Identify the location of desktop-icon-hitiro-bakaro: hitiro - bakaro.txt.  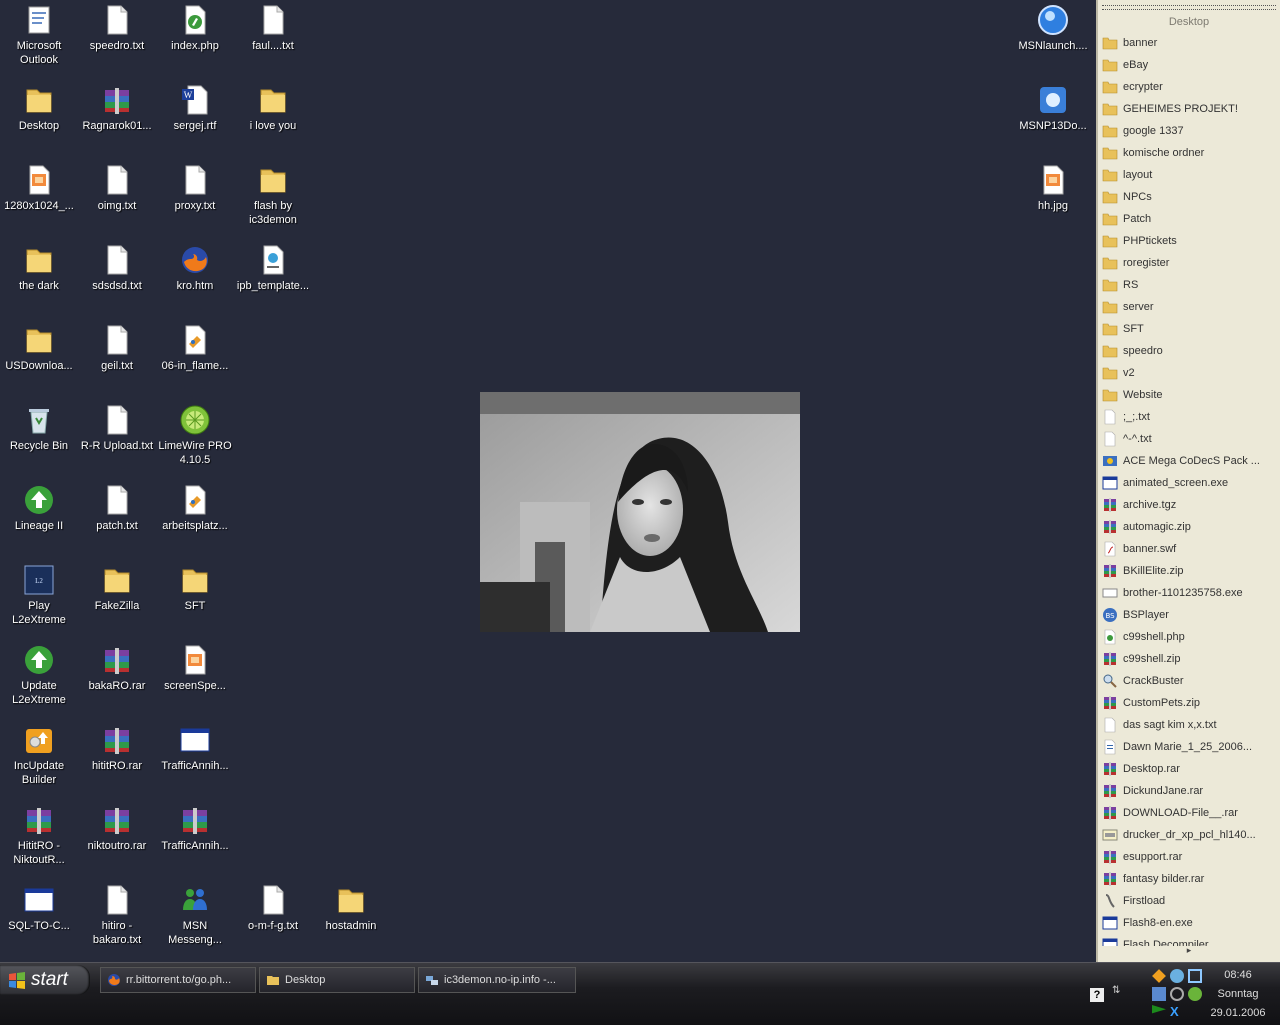
(117, 915).